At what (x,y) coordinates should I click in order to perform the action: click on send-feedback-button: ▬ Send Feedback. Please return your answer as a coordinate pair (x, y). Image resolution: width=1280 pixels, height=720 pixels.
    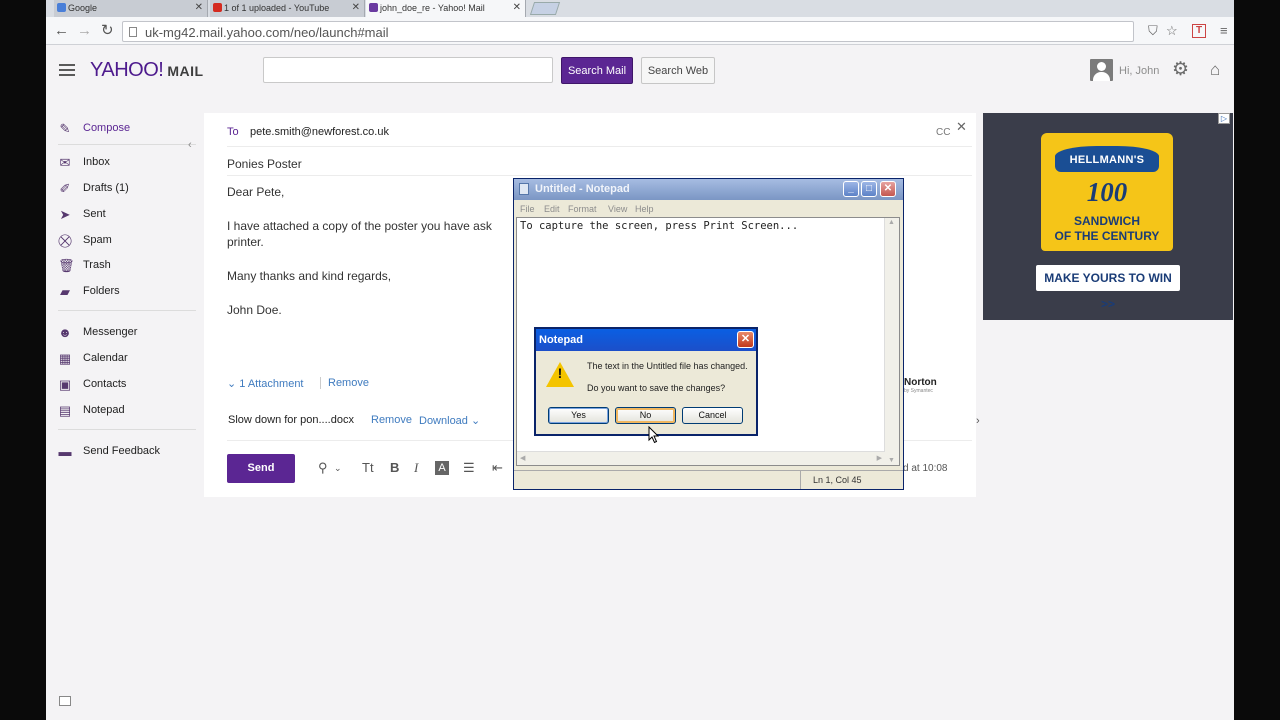
    Looking at the image, I should click on (128, 452).